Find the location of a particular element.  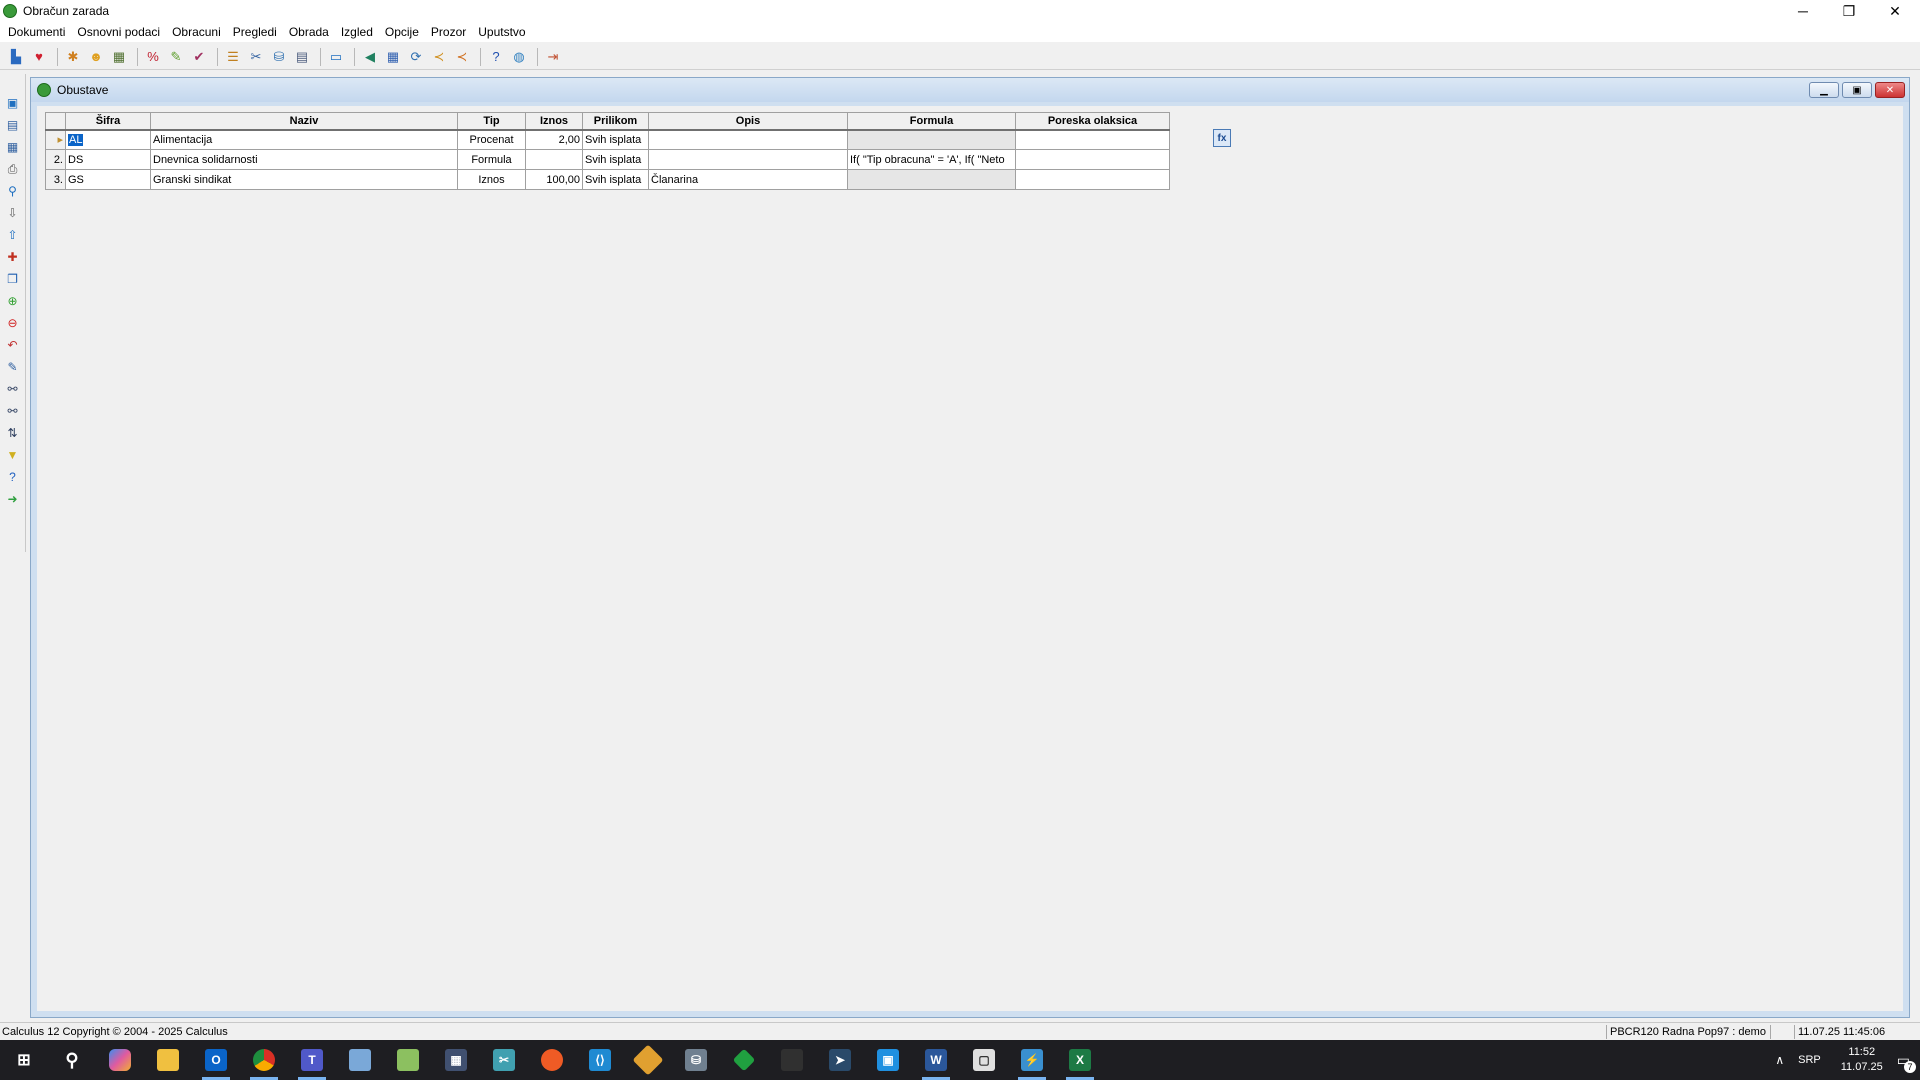

clock: 11:52 11.07.25 is located at coordinates (1862, 1060).